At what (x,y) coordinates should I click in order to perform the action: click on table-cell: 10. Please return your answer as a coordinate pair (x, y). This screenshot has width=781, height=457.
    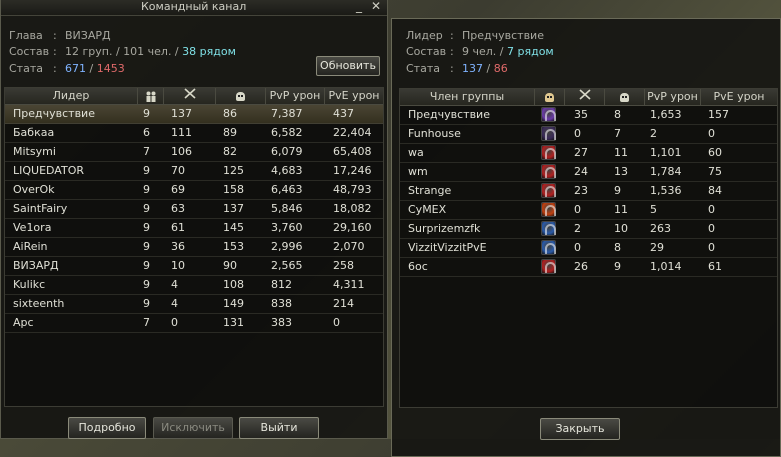
    Looking at the image, I should click on (178, 265).